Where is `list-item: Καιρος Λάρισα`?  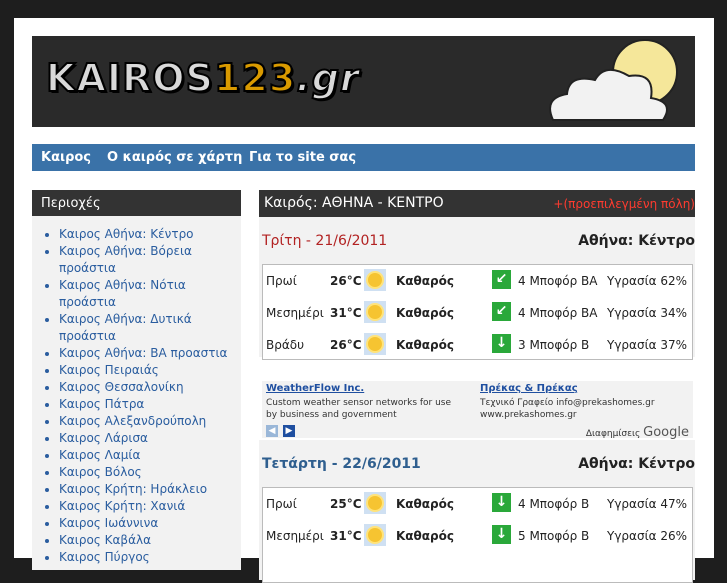
list-item: Καιρος Λάρισα is located at coordinates (150, 438).